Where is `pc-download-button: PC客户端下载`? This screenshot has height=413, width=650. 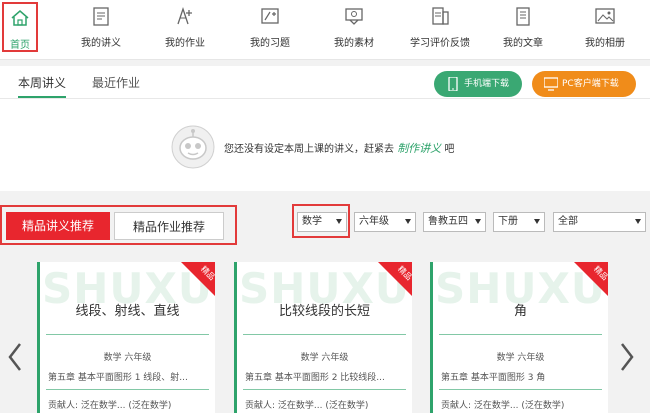 pc-download-button: PC客户端下载 is located at coordinates (584, 84).